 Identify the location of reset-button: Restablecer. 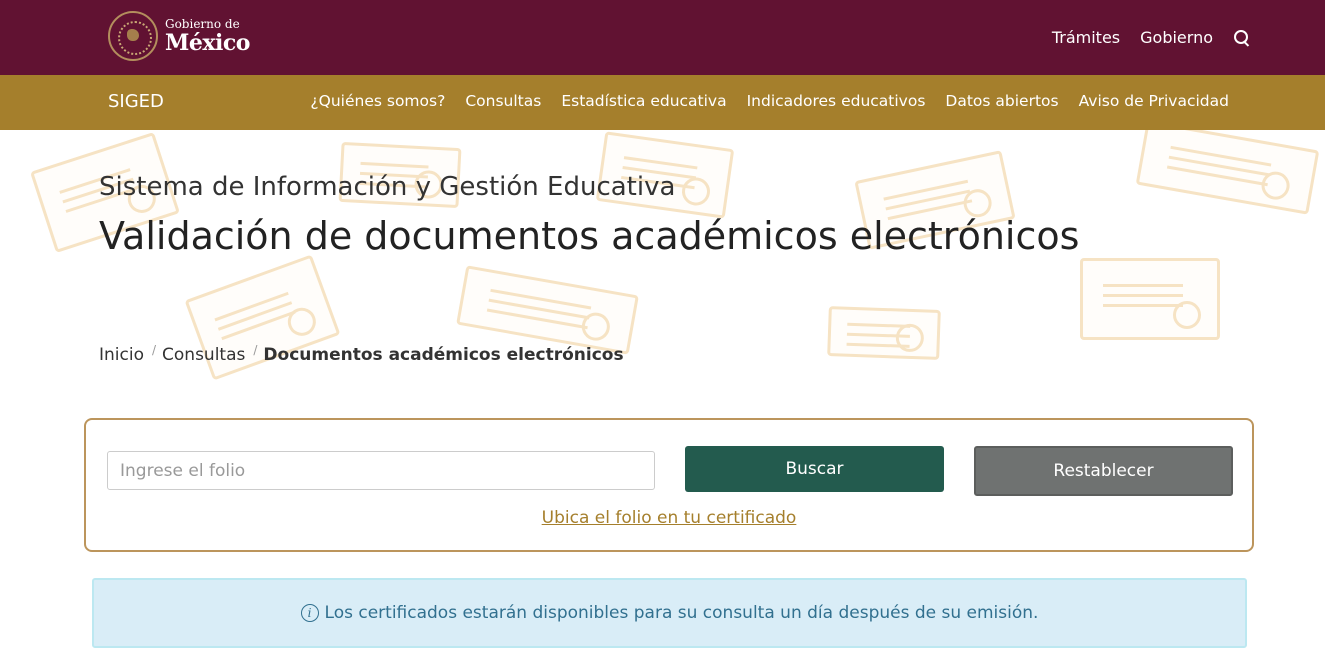
(1103, 471).